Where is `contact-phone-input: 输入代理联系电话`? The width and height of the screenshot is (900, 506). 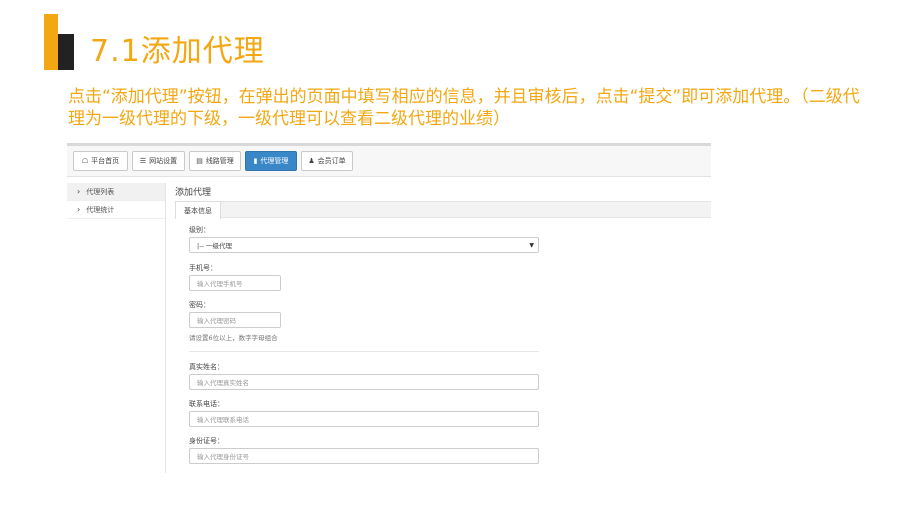
contact-phone-input: 输入代理联系电话 is located at coordinates (364, 419).